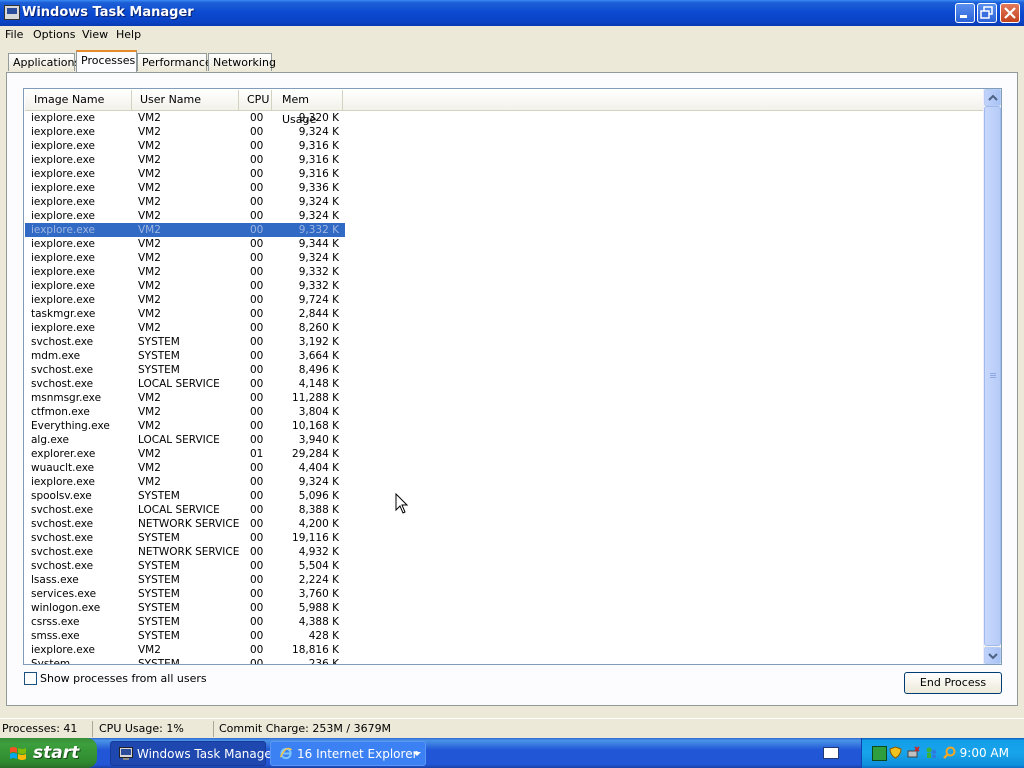  What do you see at coordinates (174, 62) in the screenshot?
I see `tab-performance: Performance` at bounding box center [174, 62].